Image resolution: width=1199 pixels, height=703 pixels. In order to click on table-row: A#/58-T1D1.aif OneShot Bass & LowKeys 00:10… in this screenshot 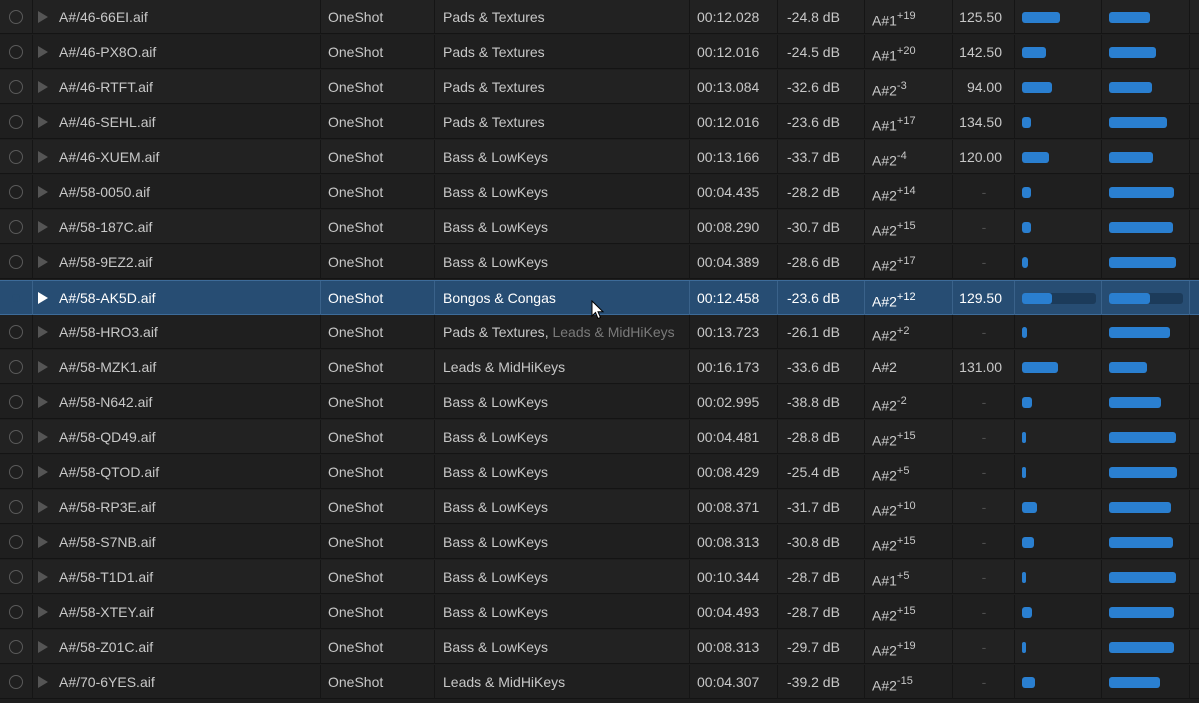, I will do `click(599, 577)`.